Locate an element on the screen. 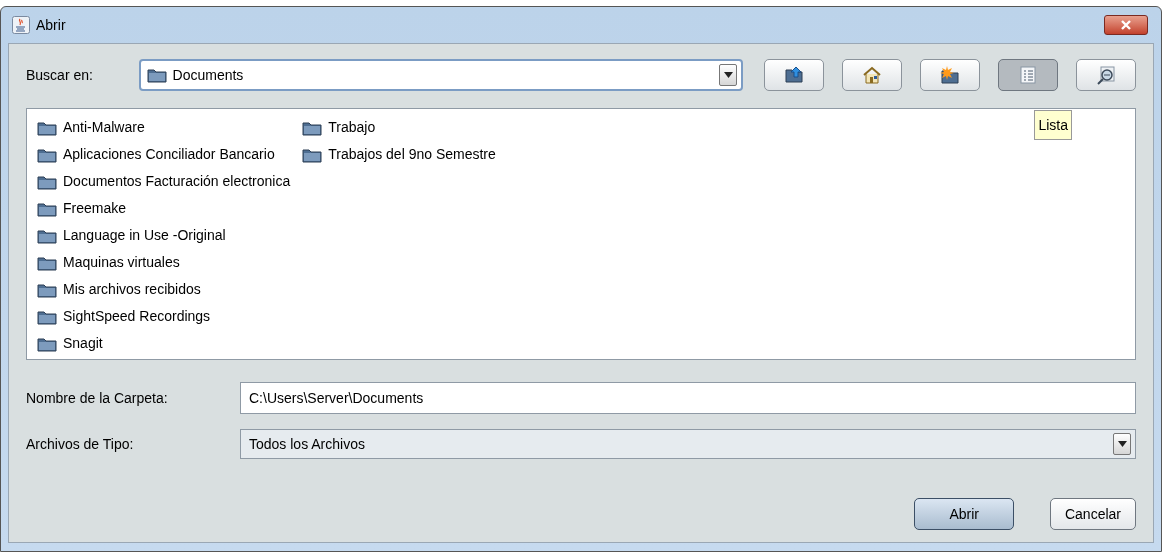 Image resolution: width=1164 pixels, height=552 pixels. home-icon is located at coordinates (872, 75).